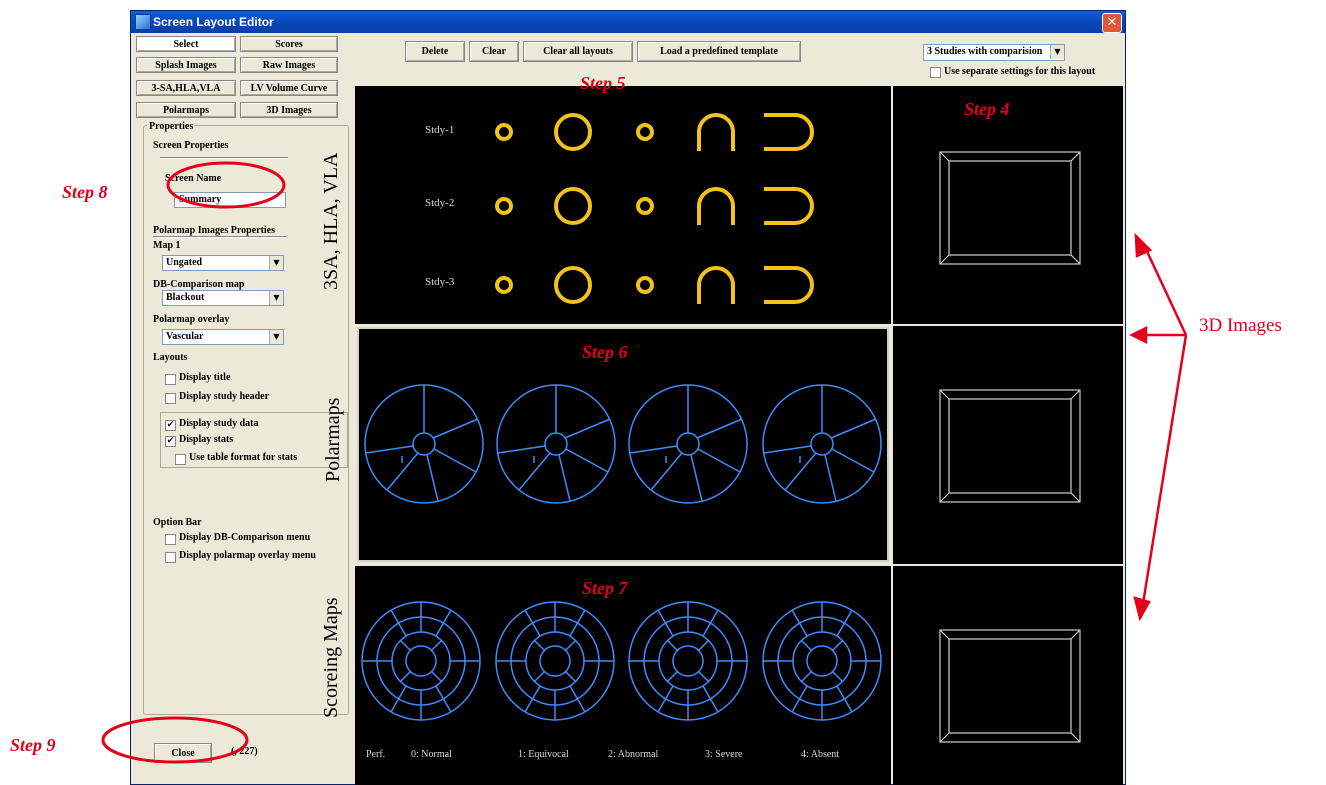  I want to click on legend-abnormal: 2: Abnormal, so click(633, 754).